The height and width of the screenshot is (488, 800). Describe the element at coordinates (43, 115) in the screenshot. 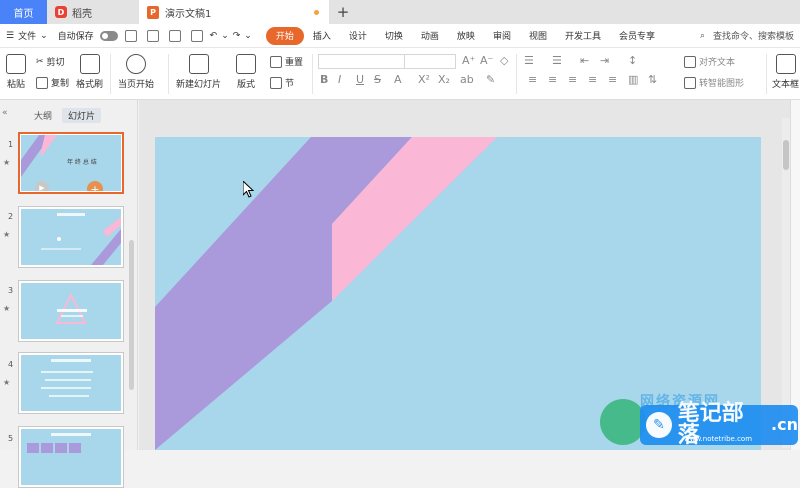

I see `tab-outline: 大纲` at that location.